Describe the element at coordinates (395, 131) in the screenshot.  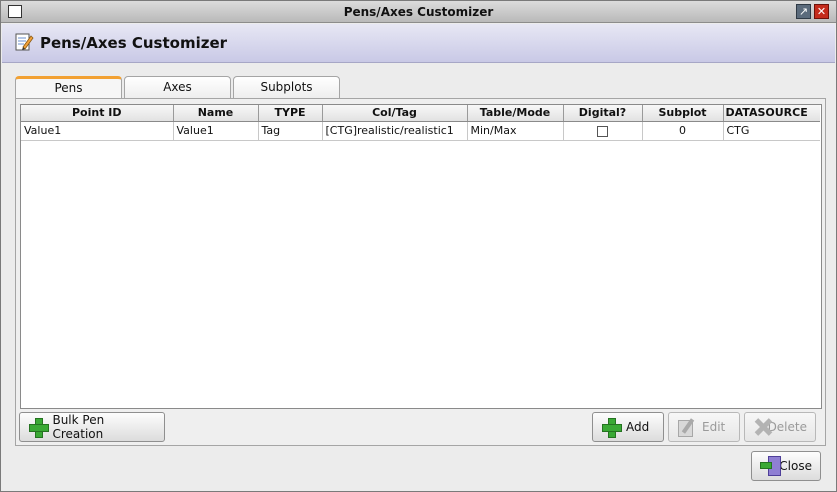
I see `cell-col-tag: [CTG]realistic/realistic1` at that location.